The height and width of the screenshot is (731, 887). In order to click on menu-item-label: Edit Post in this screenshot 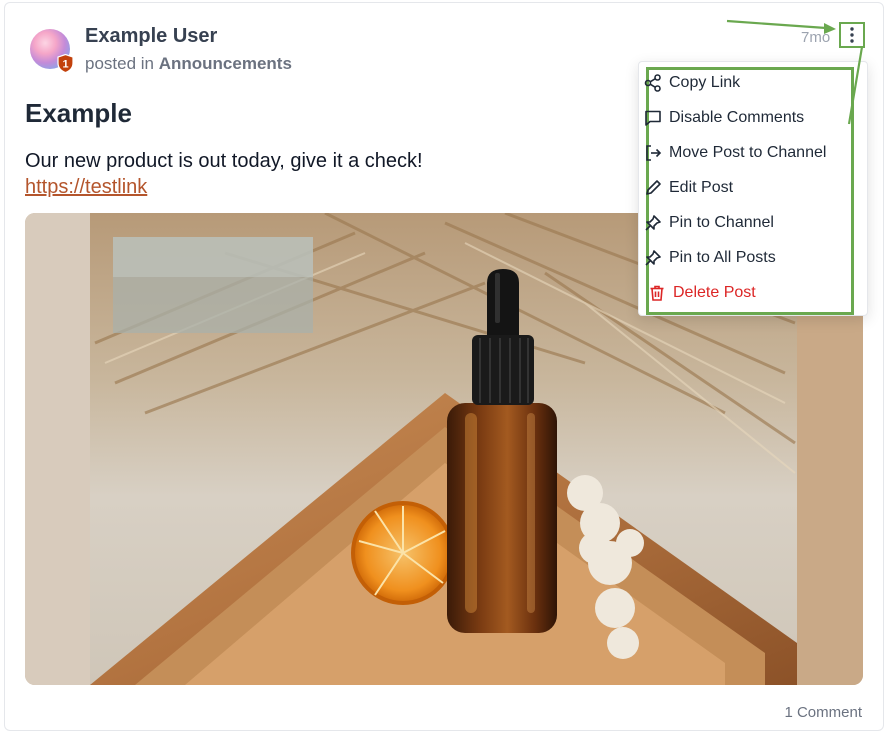, I will do `click(701, 187)`.